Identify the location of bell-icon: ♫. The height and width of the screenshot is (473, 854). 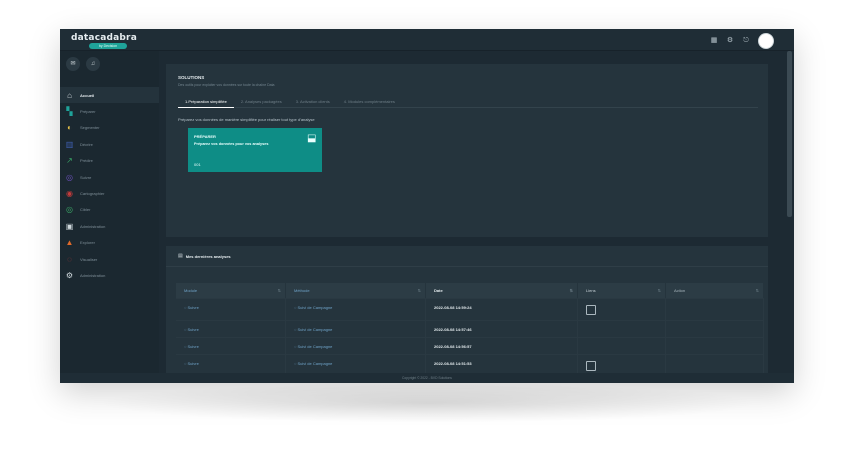
(93, 64).